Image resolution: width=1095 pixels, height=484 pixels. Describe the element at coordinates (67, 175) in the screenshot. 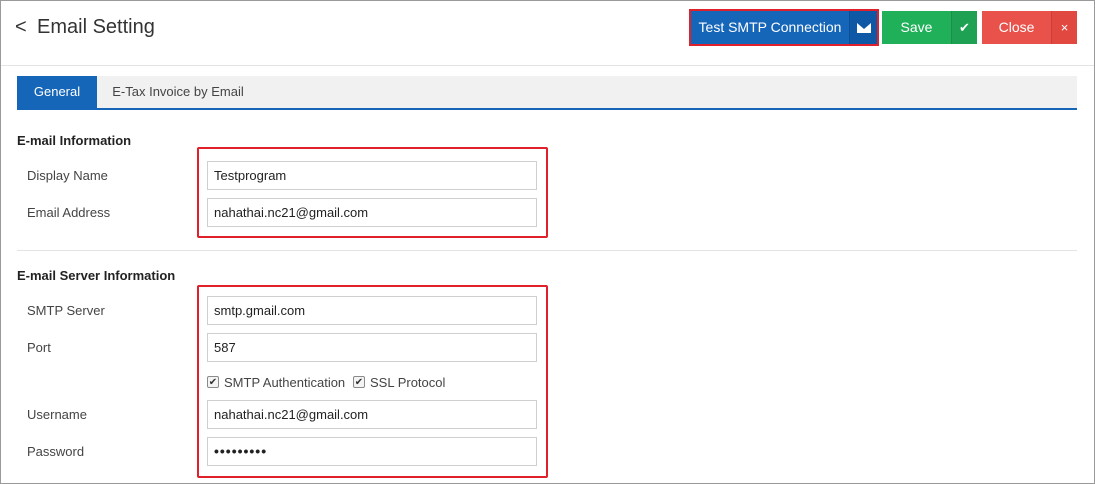

I see `display-name-label: Display Name` at that location.